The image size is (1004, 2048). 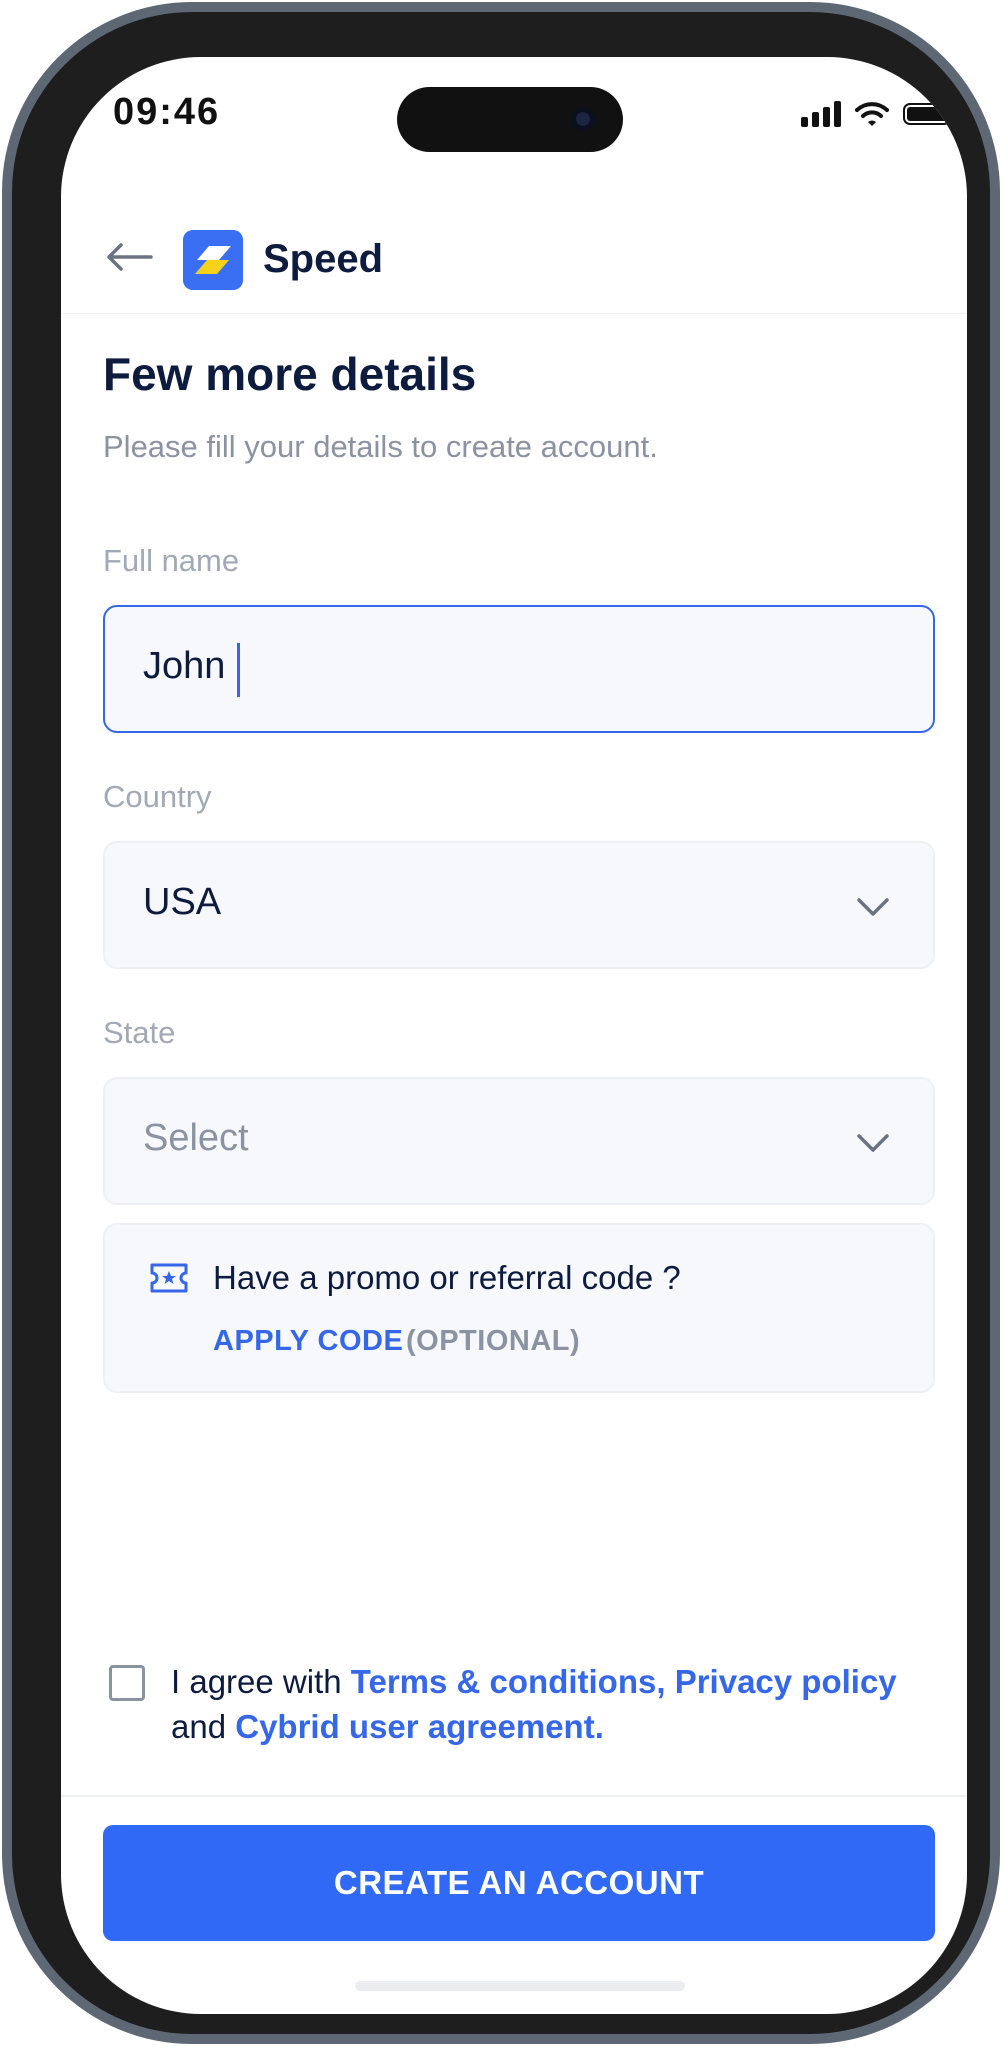 I want to click on country-value: USA, so click(x=182, y=902).